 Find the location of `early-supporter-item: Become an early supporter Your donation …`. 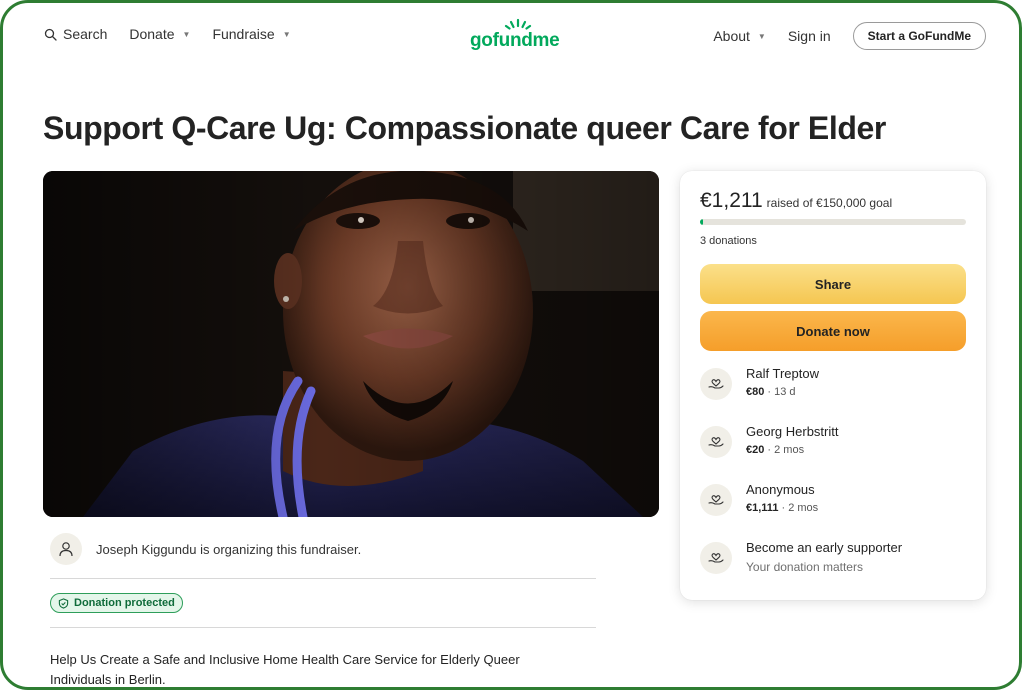

early-supporter-item: Become an early supporter Your donation … is located at coordinates (801, 557).